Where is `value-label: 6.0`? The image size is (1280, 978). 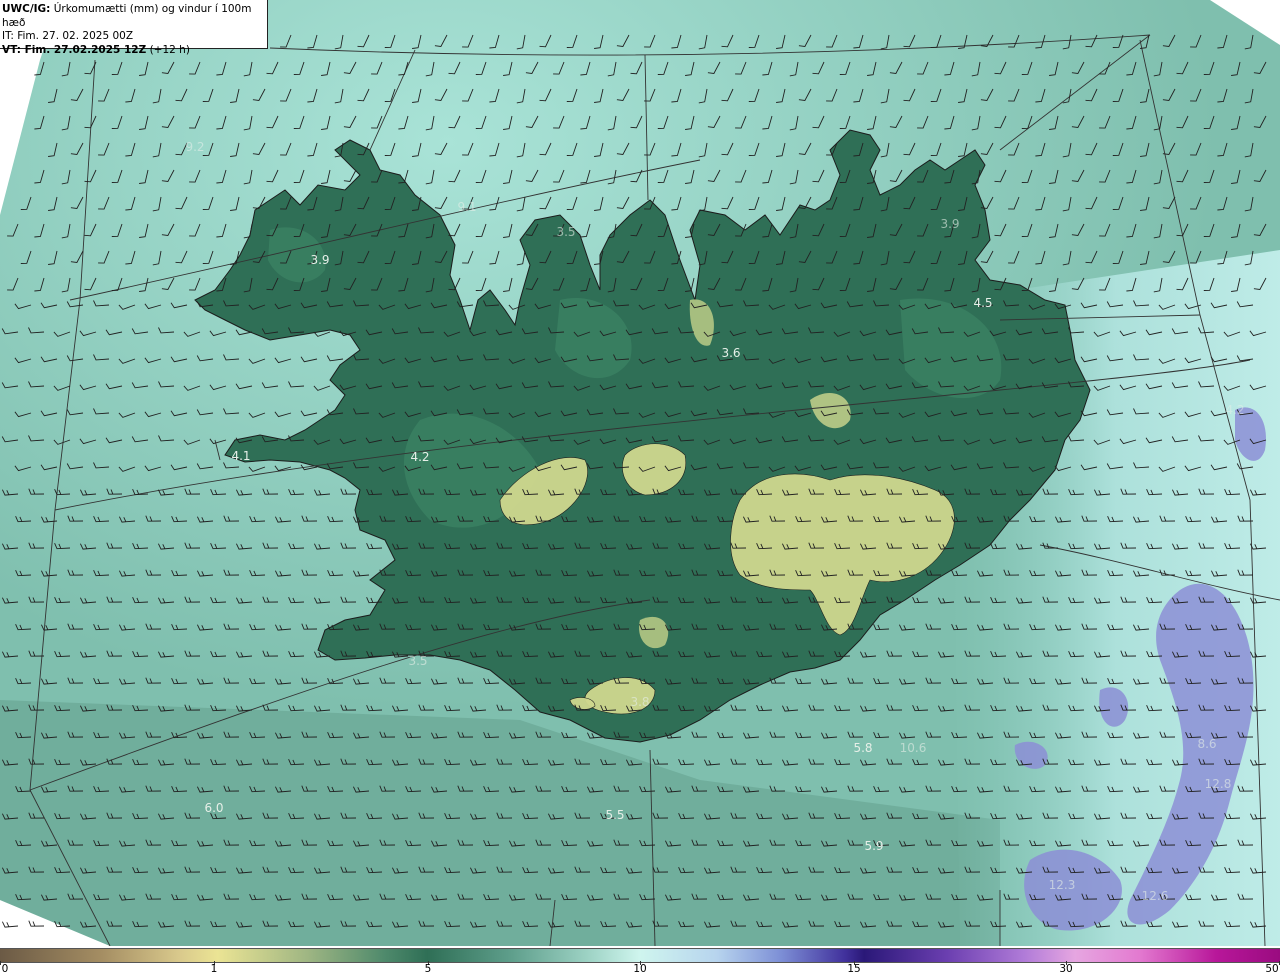 value-label: 6.0 is located at coordinates (213, 808).